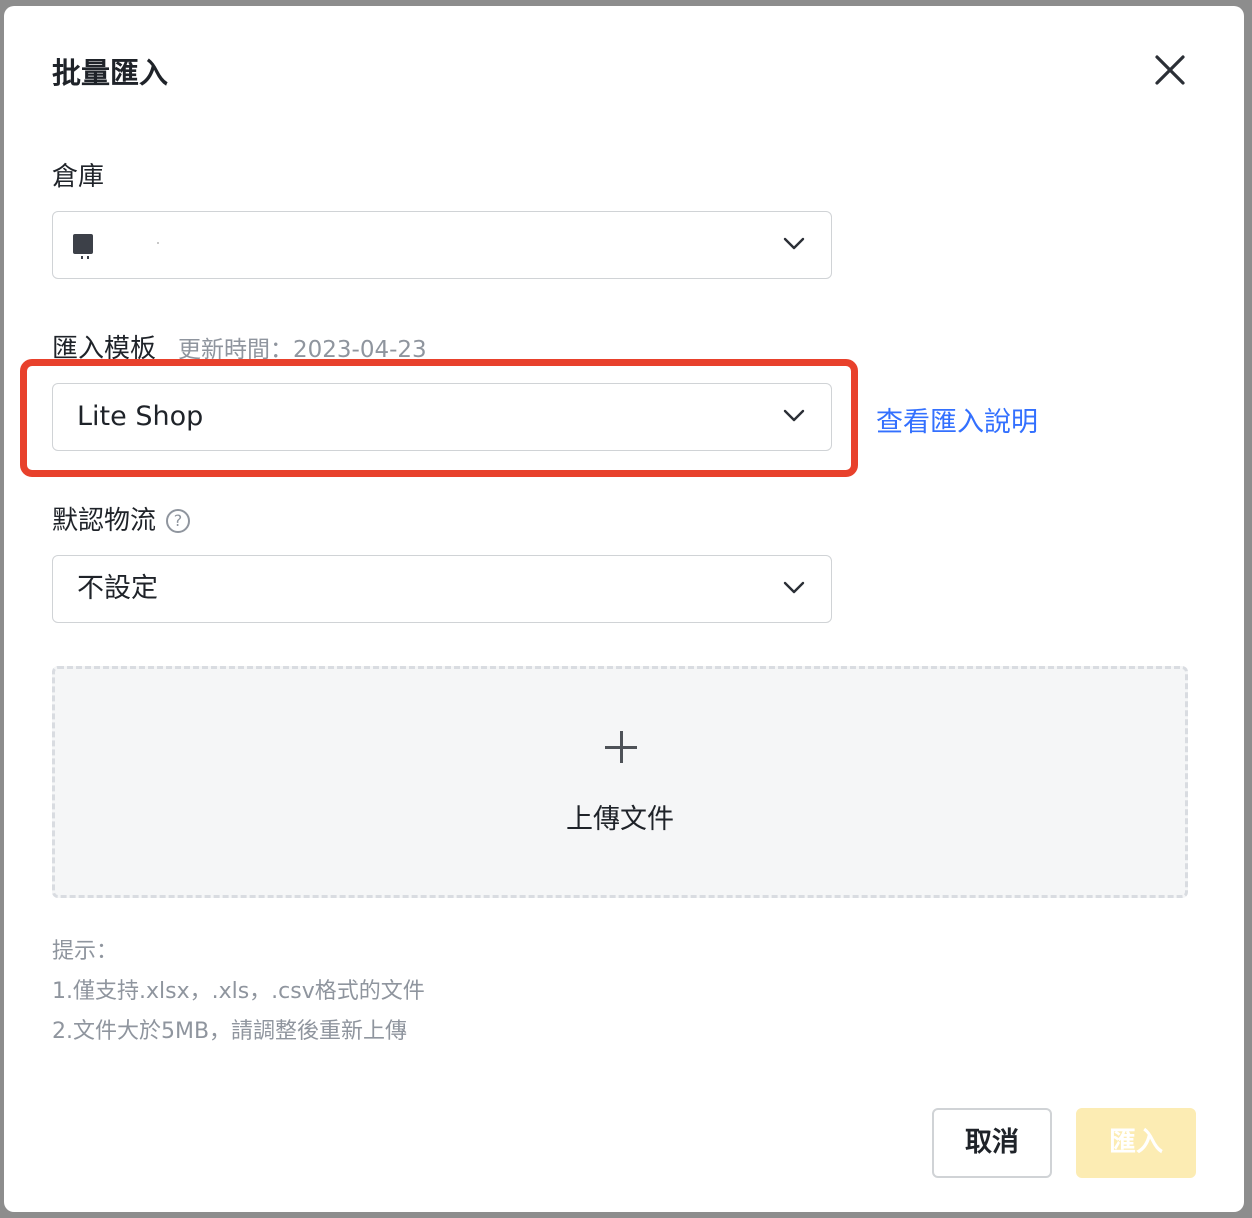  I want to click on template-select: Lite Shop, so click(442, 417).